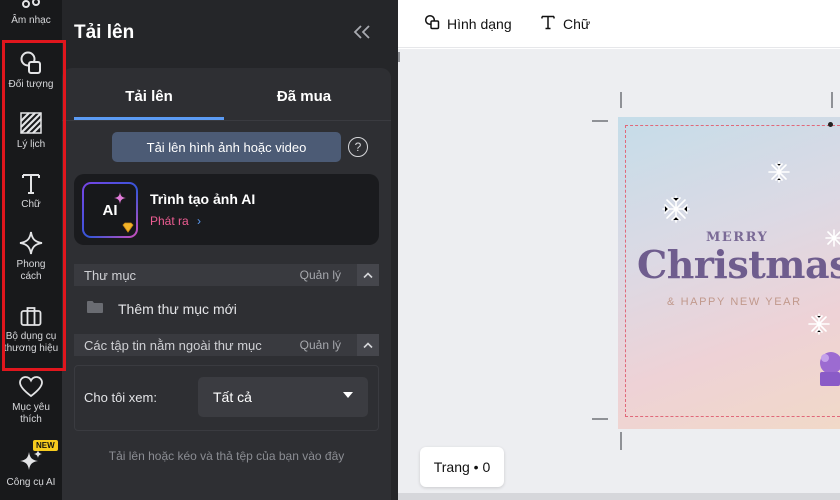 The width and height of the screenshot is (840, 500). What do you see at coordinates (619, 24) in the screenshot?
I see `canvas-toolbar: Hình dạng Chữ` at bounding box center [619, 24].